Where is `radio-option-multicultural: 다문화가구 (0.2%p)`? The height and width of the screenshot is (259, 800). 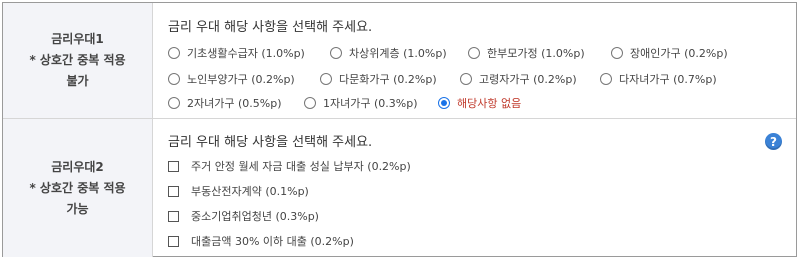 radio-option-multicultural: 다문화가구 (0.2%p) is located at coordinates (378, 79).